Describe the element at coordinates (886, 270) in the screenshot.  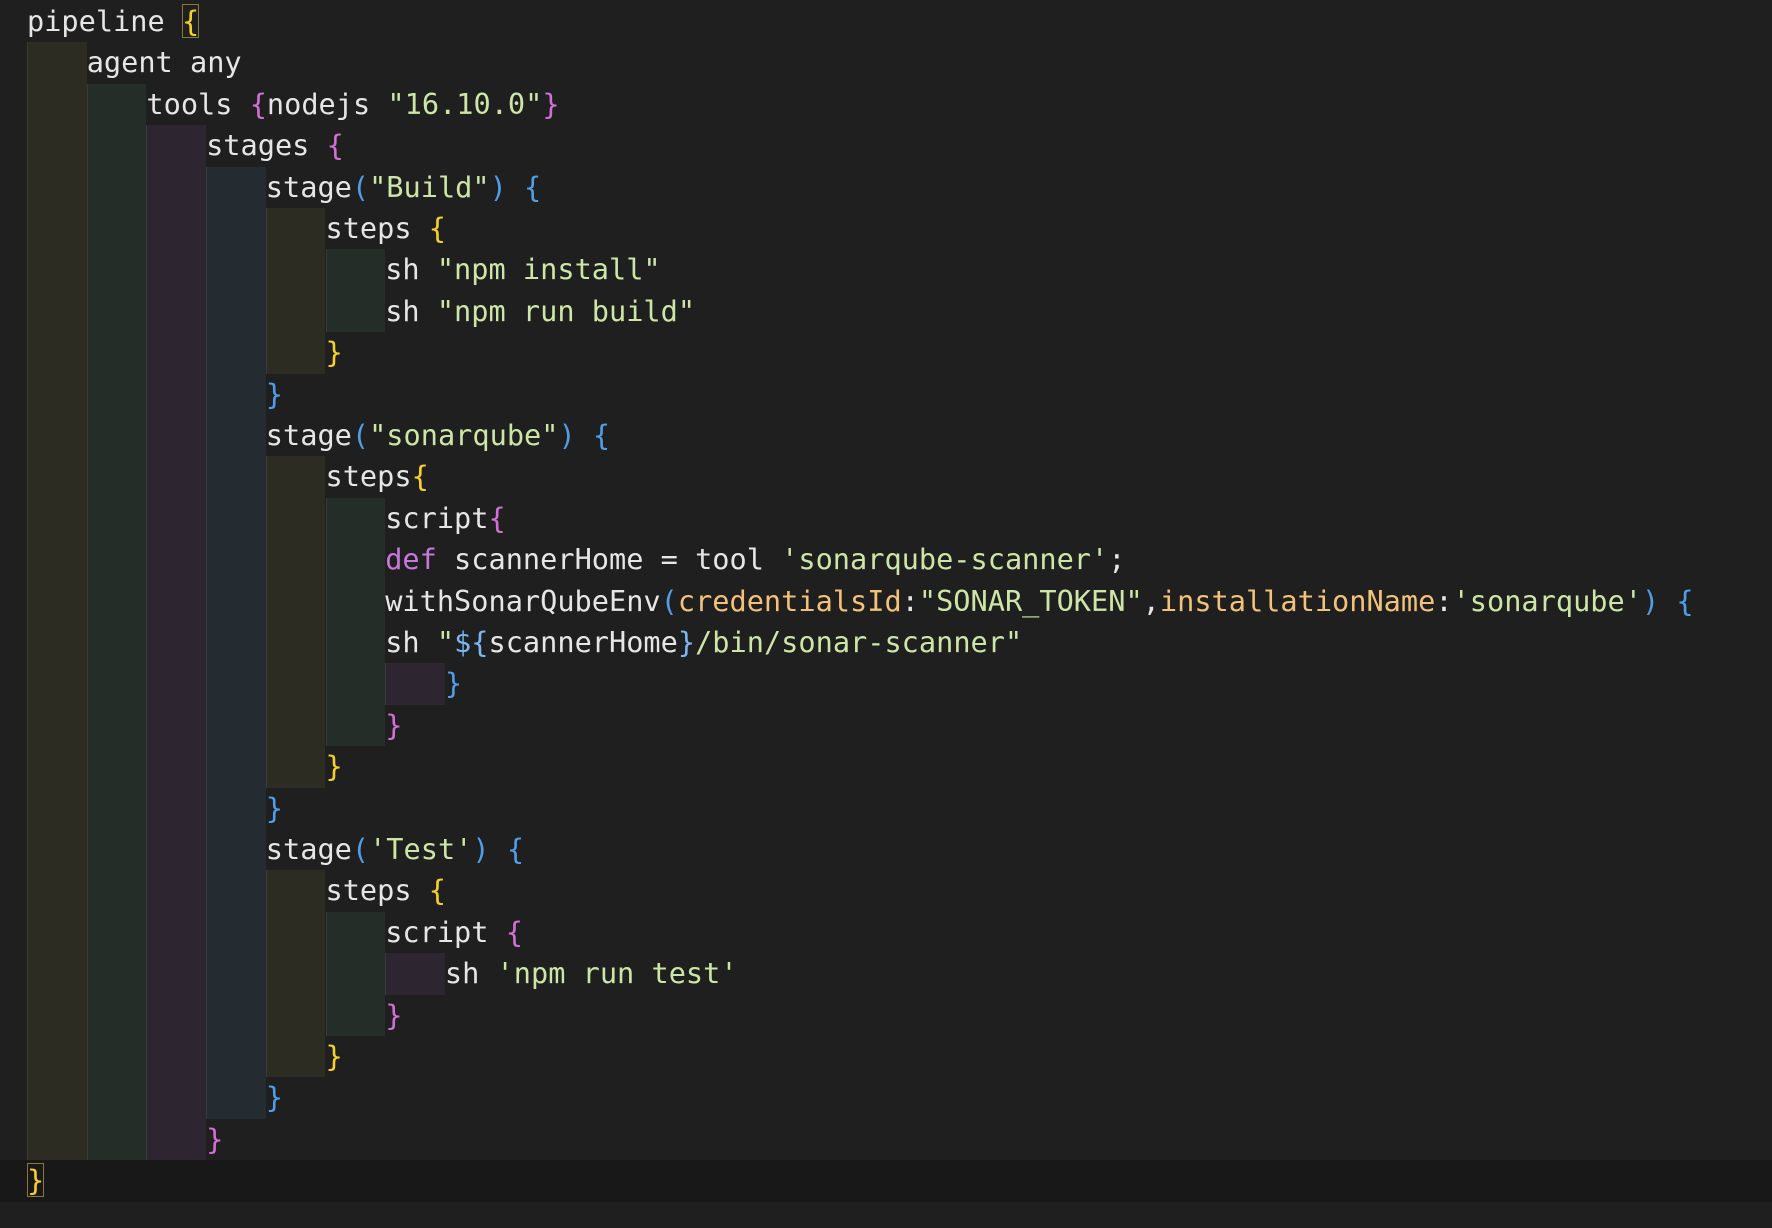
I see `code-line: sh "npm install"` at that location.